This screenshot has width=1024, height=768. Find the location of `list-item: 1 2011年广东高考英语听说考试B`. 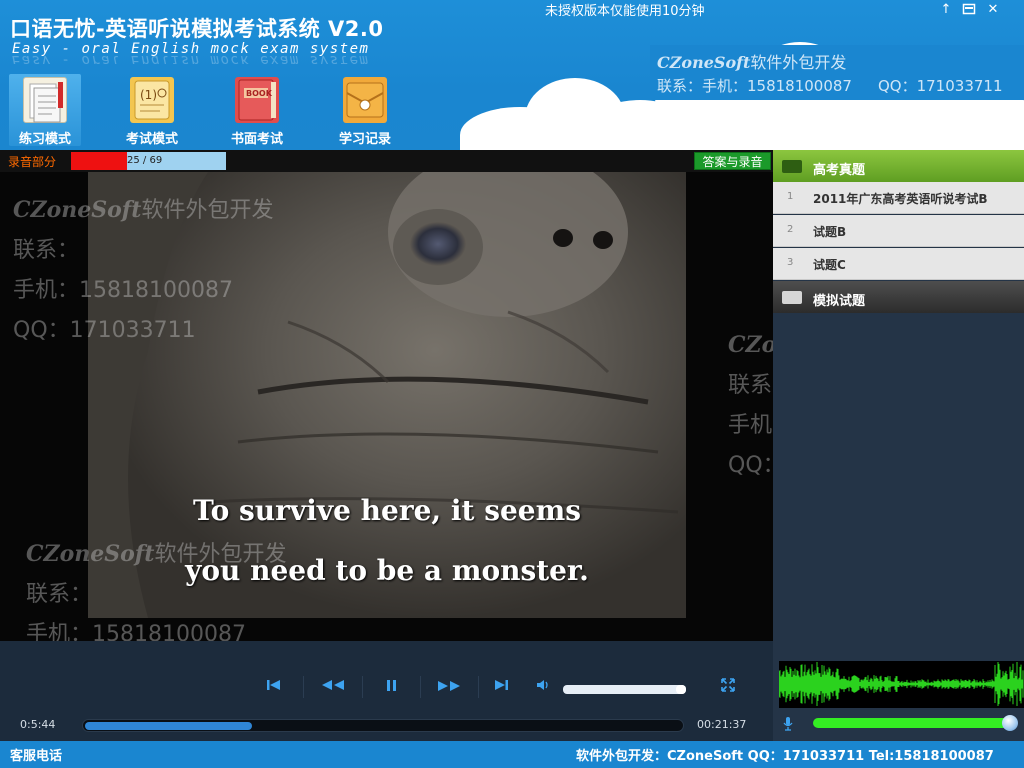

list-item: 1 2011年广东高考英语听说考试B is located at coordinates (898, 198).